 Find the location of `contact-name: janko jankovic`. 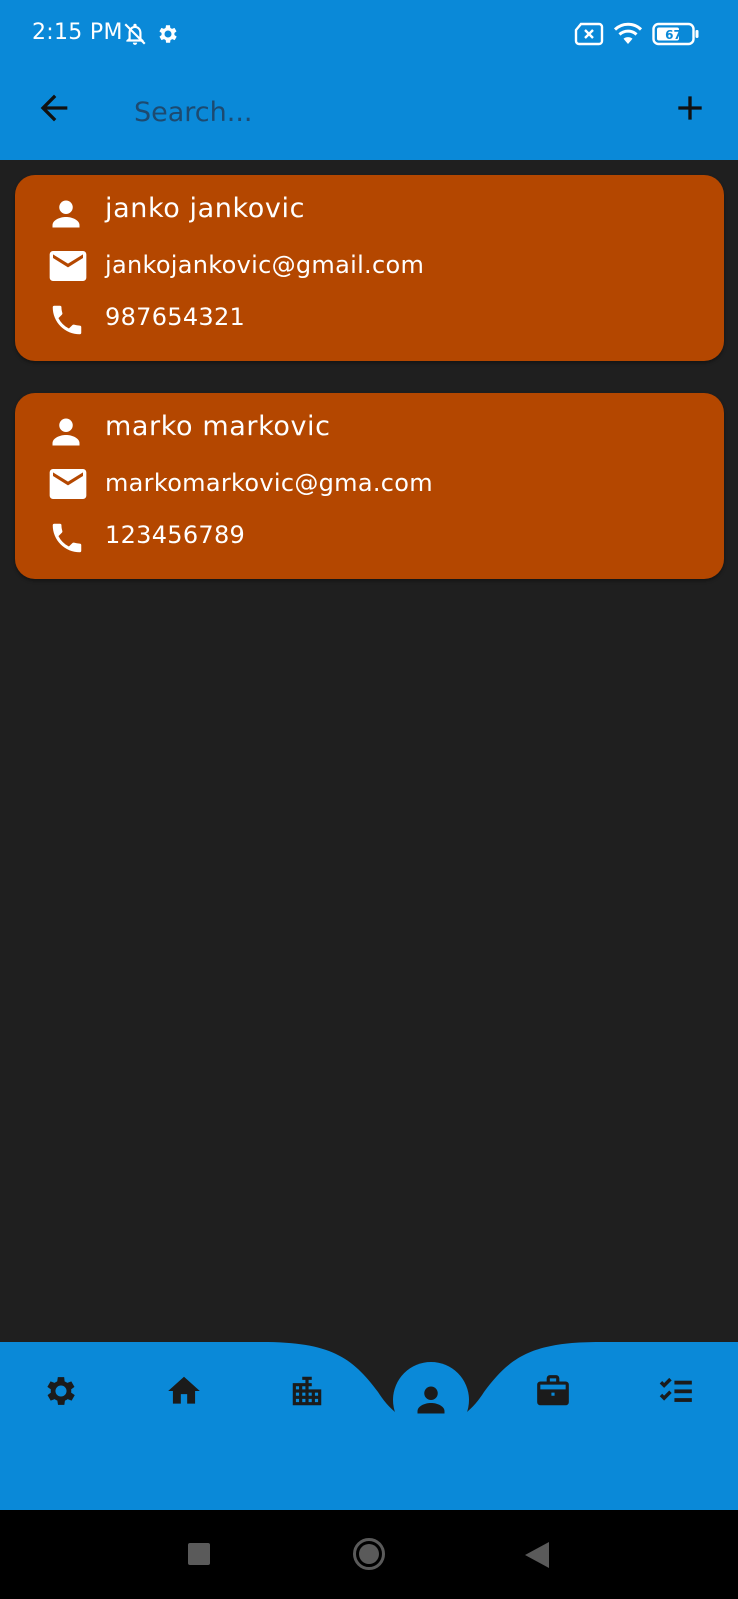

contact-name: janko jankovic is located at coordinates (205, 208).